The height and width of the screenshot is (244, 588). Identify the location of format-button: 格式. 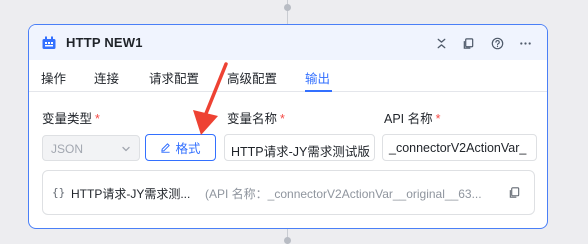
(180, 147).